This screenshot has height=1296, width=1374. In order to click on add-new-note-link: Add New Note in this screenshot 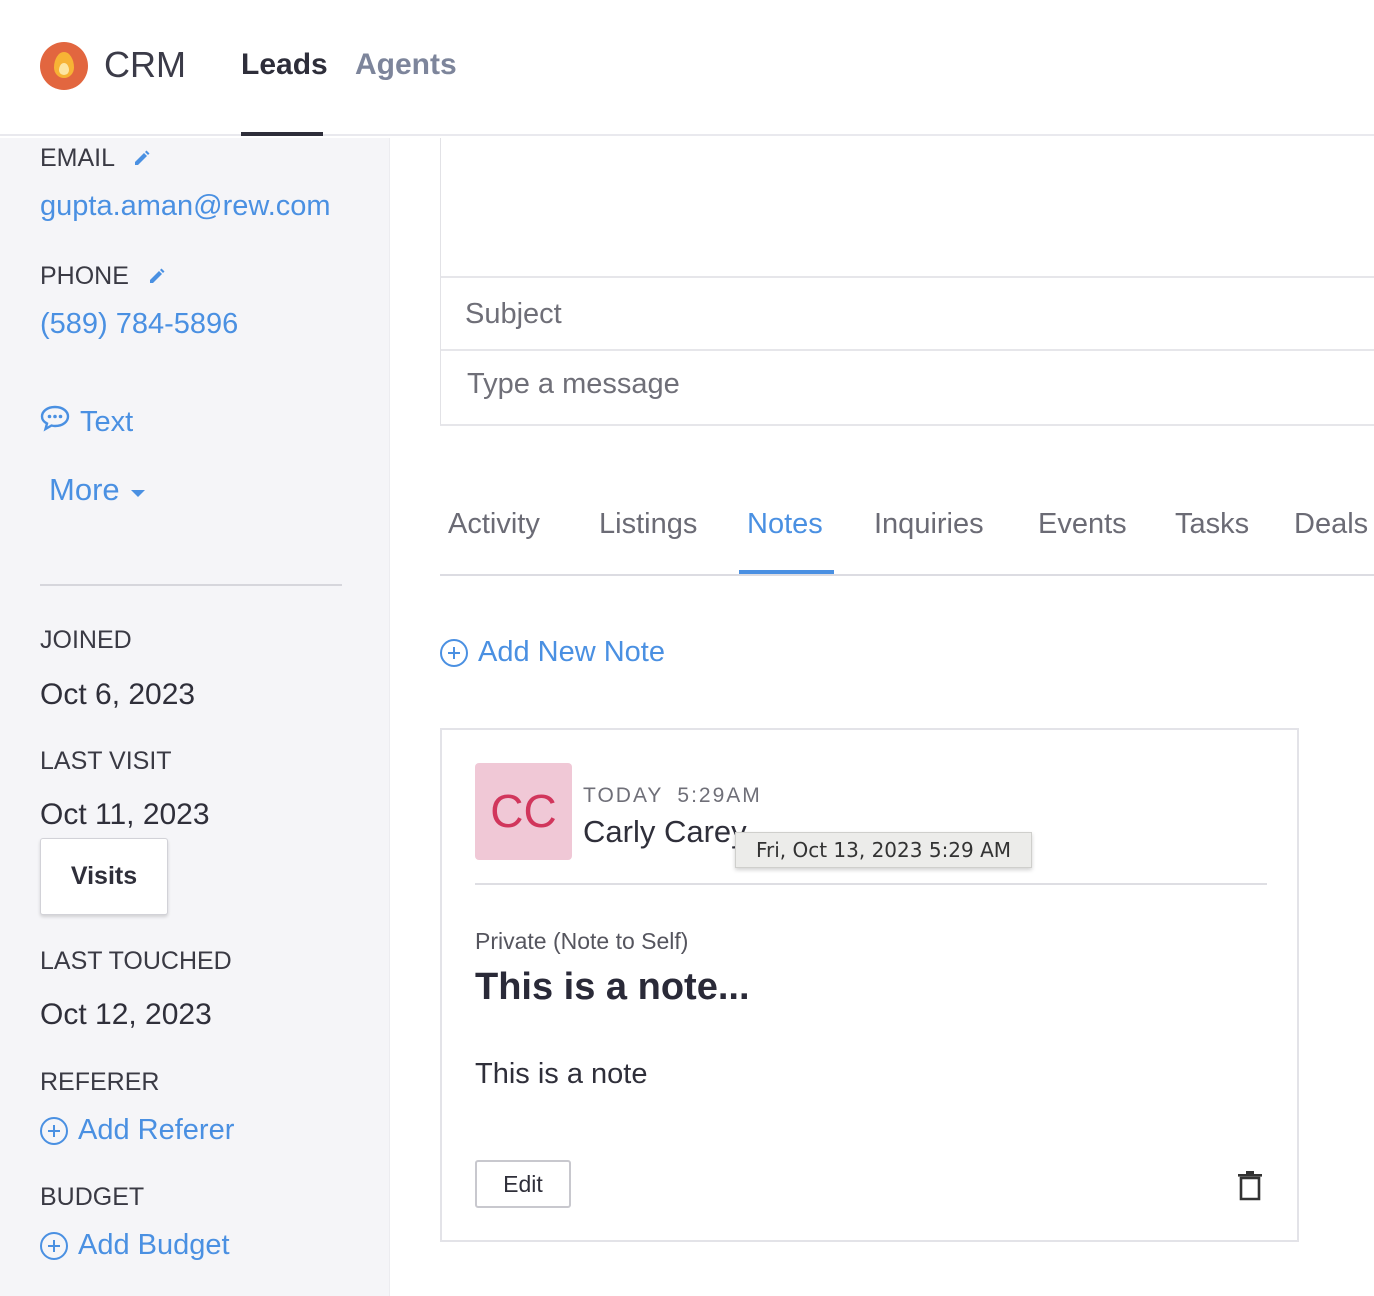, I will do `click(552, 652)`.